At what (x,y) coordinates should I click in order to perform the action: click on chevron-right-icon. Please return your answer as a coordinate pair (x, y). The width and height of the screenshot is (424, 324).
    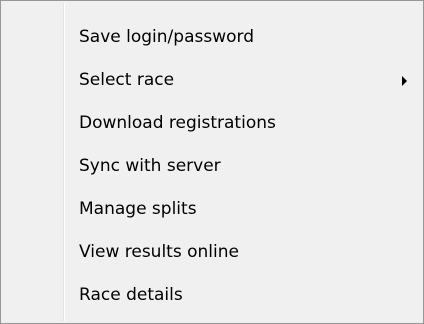
    Looking at the image, I should click on (404, 81).